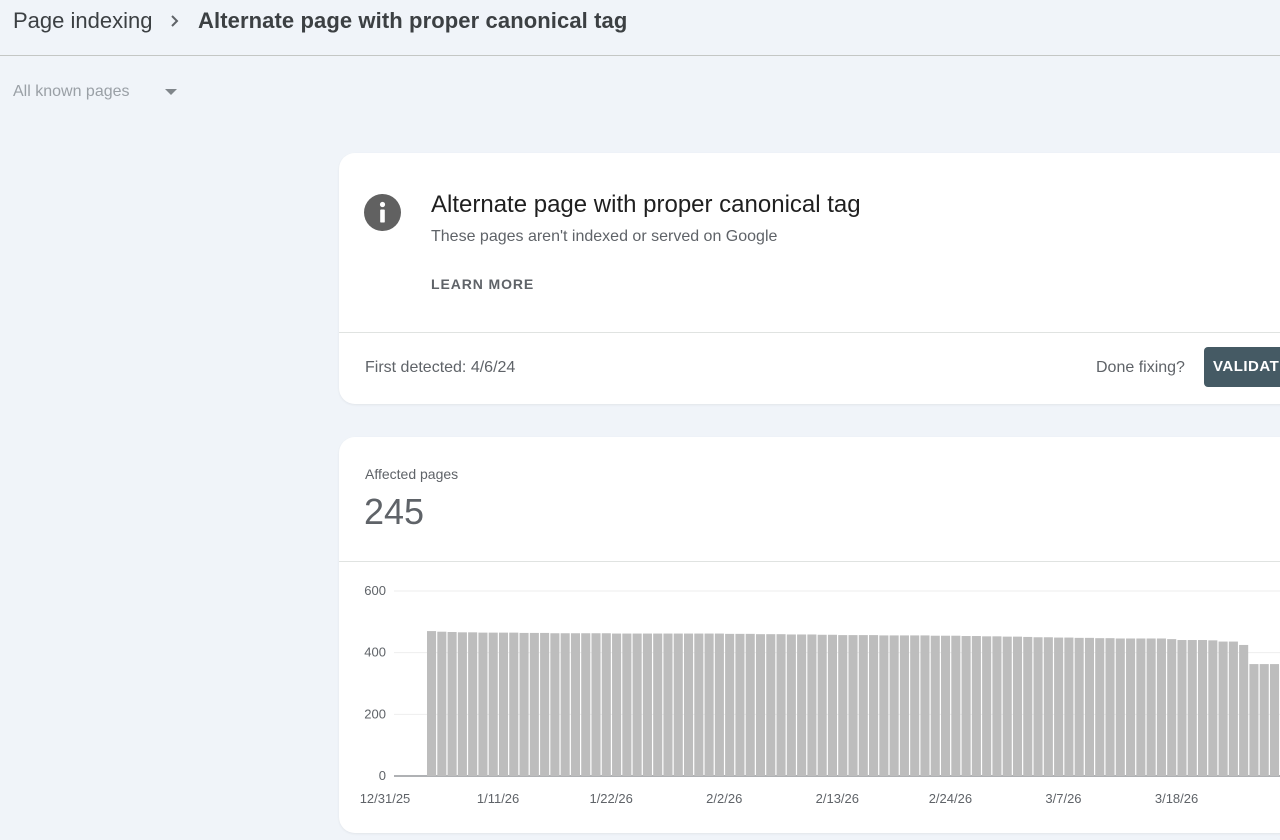 Image resolution: width=1280 pixels, height=840 pixels. I want to click on x-tick-label: 2/13/26, so click(837, 798).